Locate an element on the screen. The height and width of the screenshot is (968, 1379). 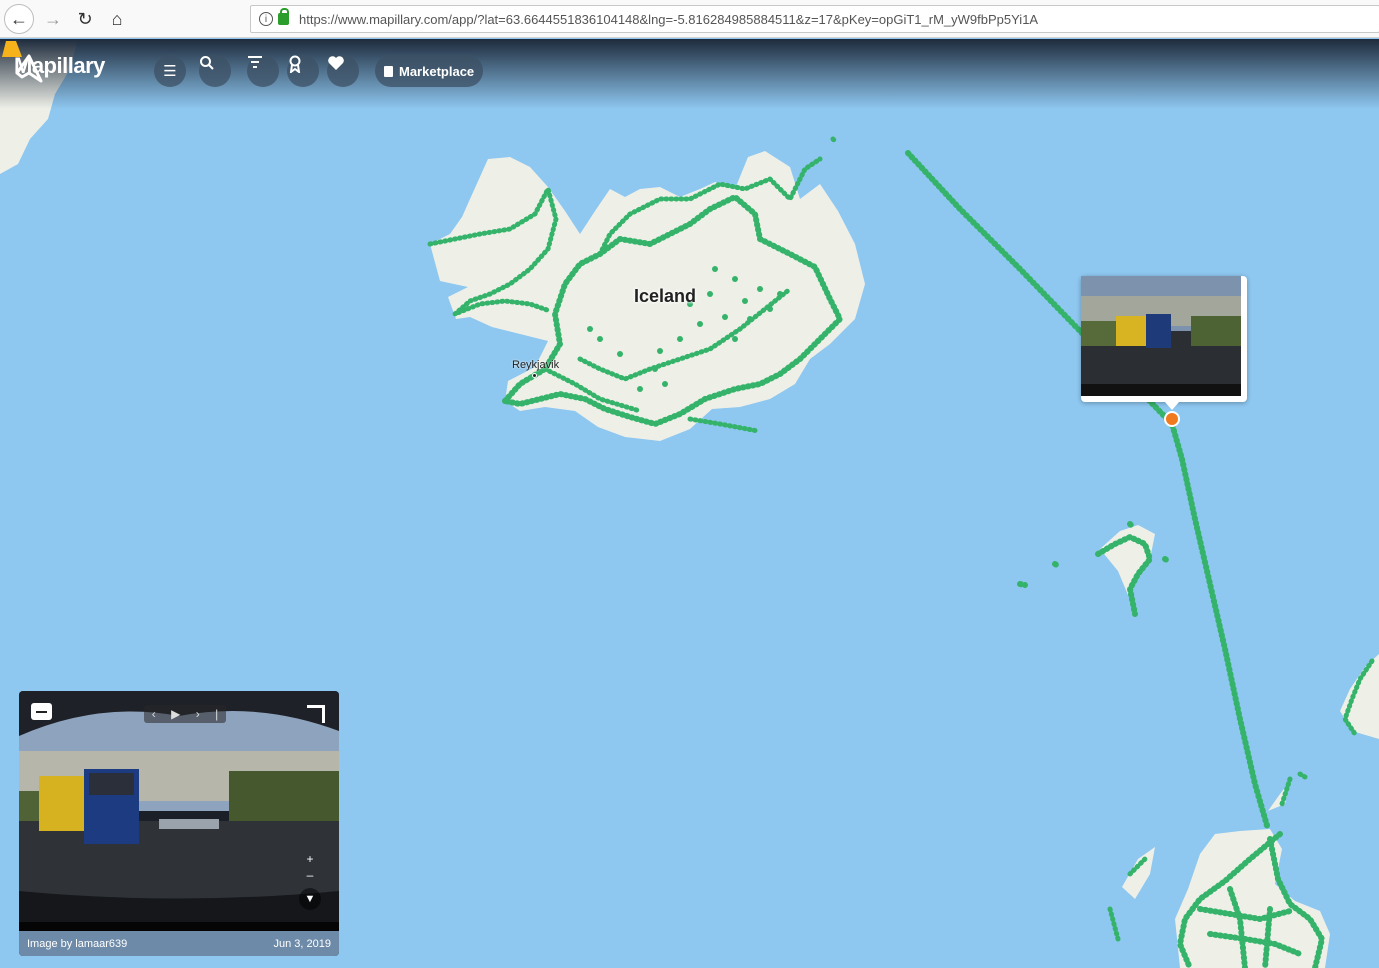
current-position-marker is located at coordinates (1172, 419).